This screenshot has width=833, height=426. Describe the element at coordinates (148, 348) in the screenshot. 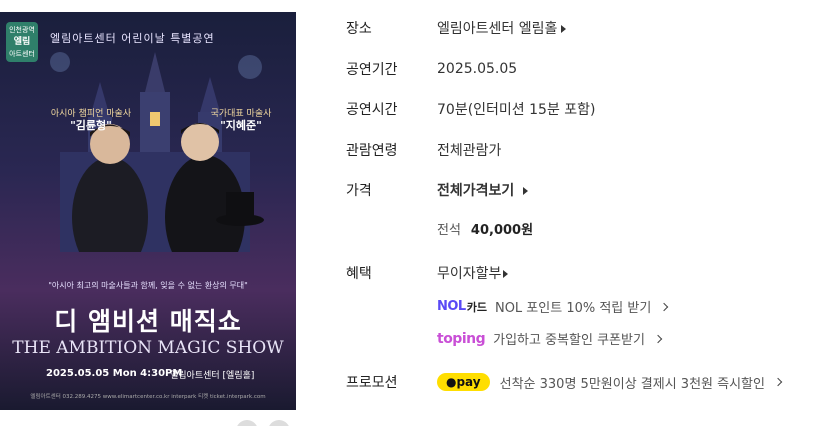

I see `poster-english-title: THE AMBITION MAGIC SHOW` at that location.